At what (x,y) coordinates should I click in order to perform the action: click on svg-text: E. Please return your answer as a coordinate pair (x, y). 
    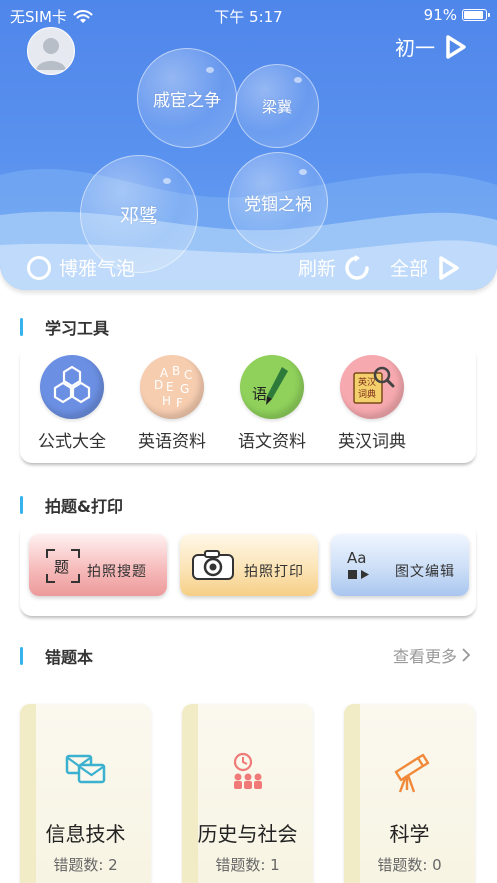
    Looking at the image, I should click on (170, 387).